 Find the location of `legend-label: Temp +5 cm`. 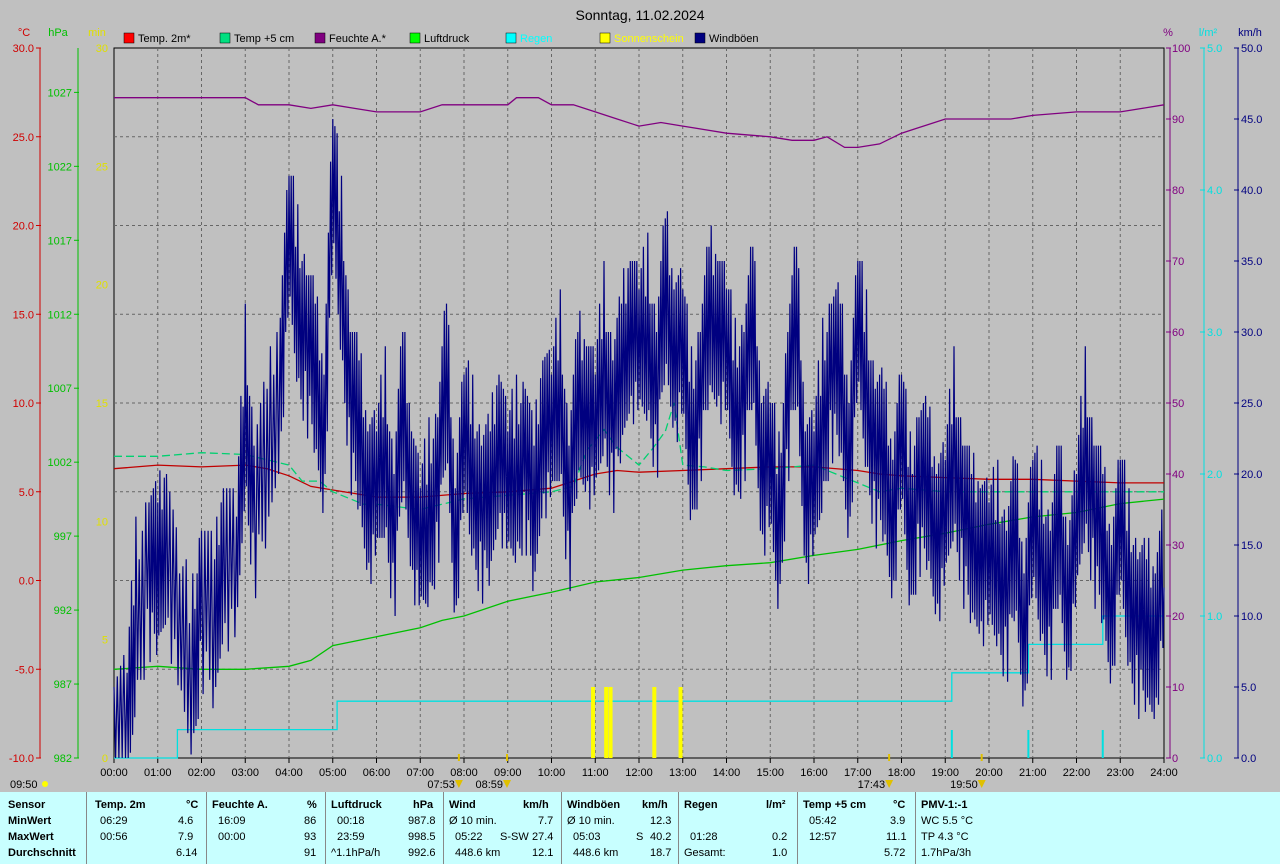

legend-label: Temp +5 cm is located at coordinates (264, 39).